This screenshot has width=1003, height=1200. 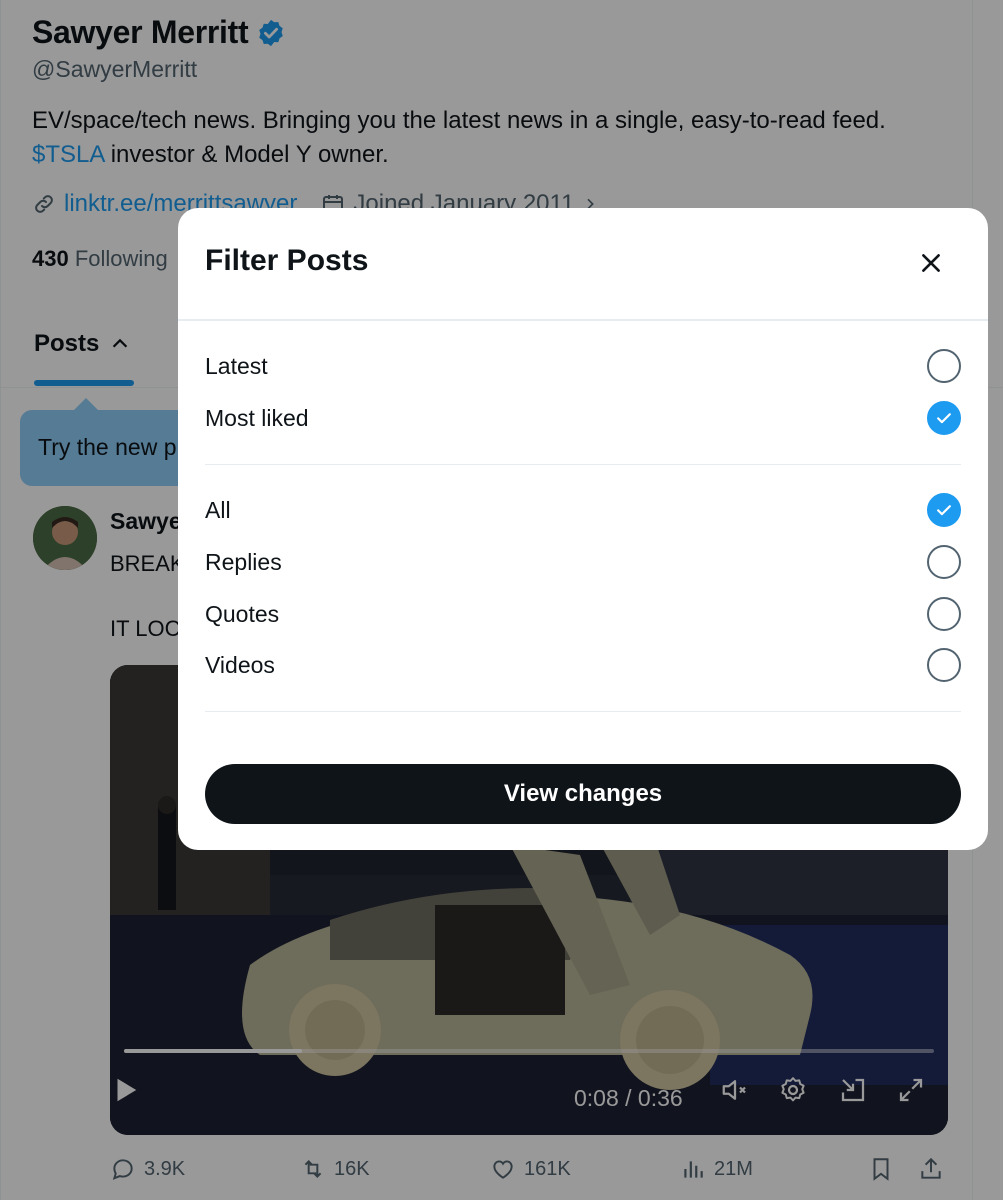 I want to click on view-changes-button: View changes, so click(x=583, y=794).